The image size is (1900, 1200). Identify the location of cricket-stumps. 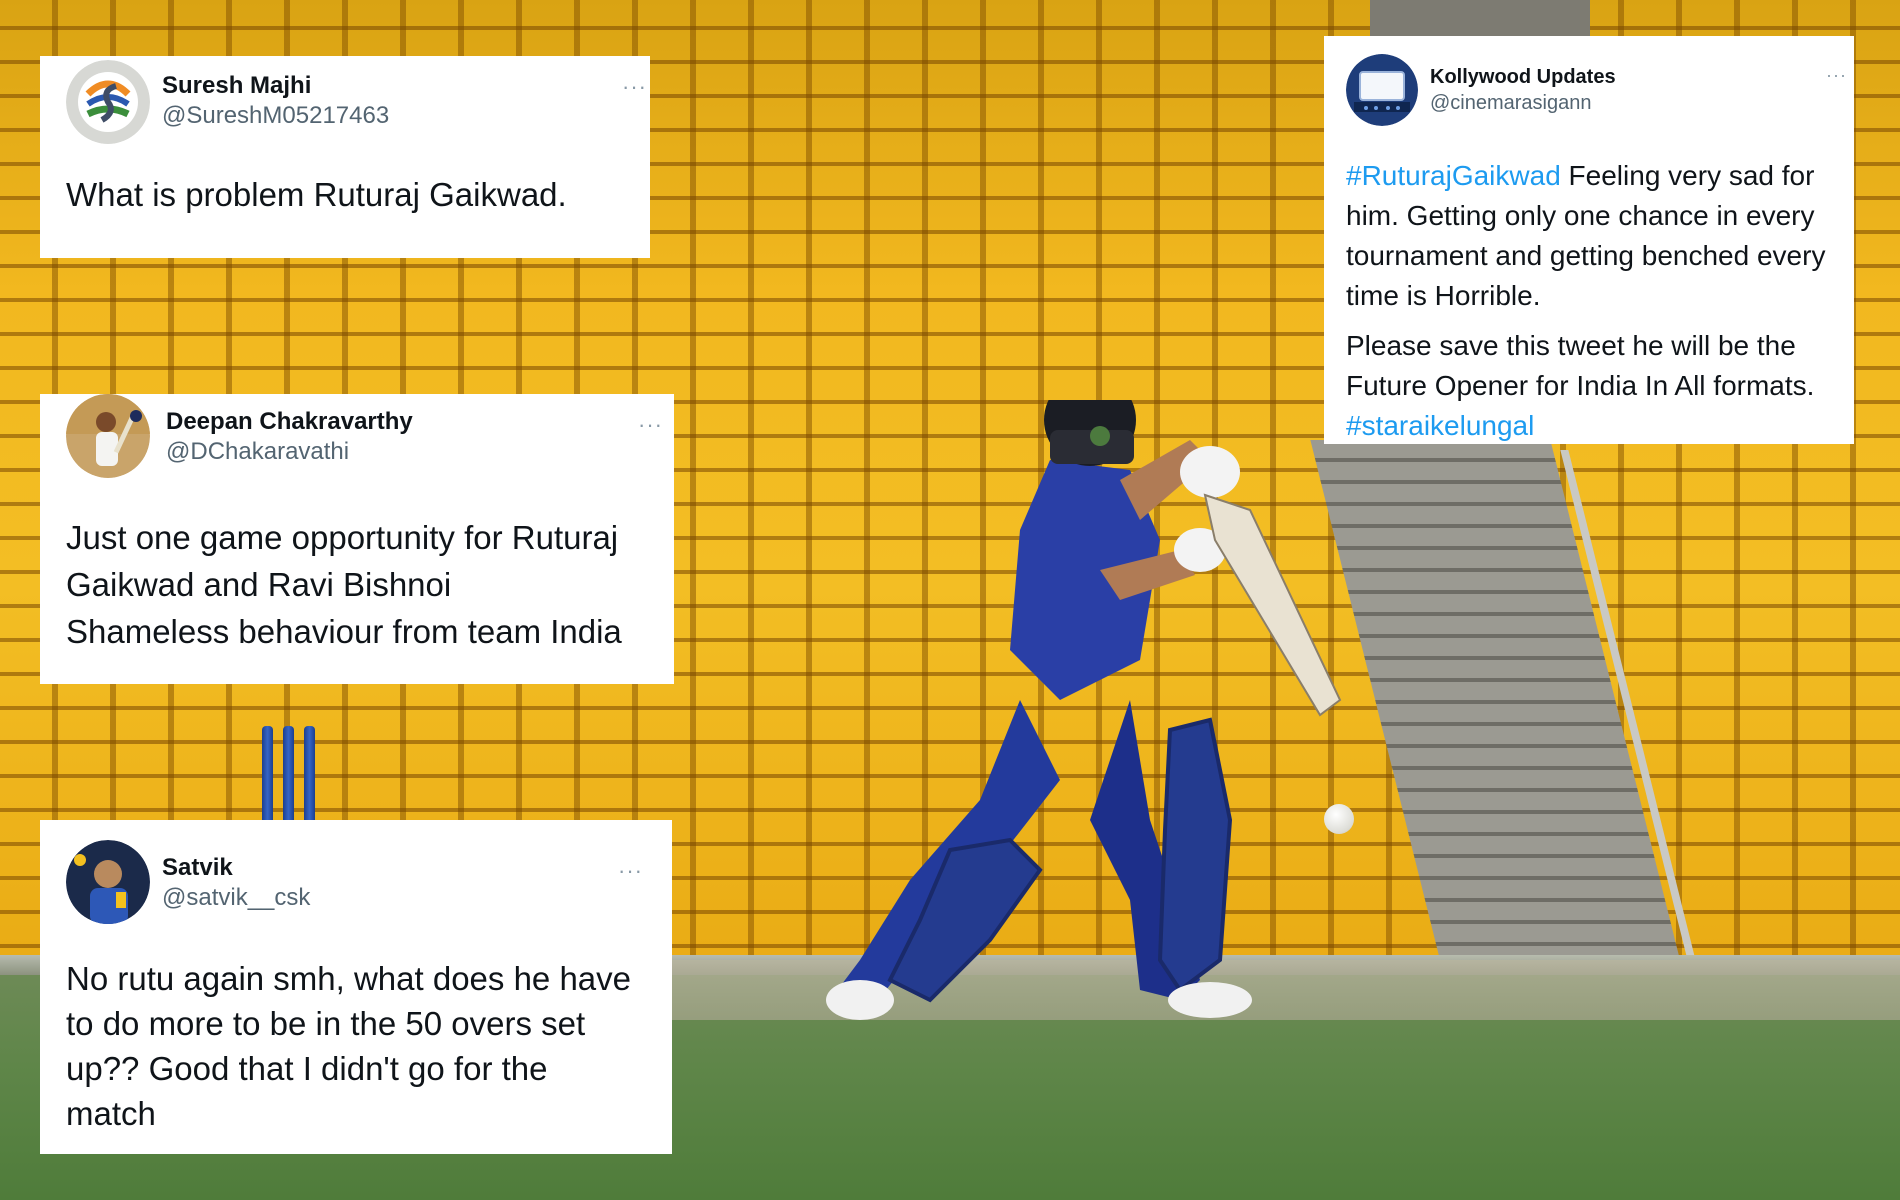
(291, 773).